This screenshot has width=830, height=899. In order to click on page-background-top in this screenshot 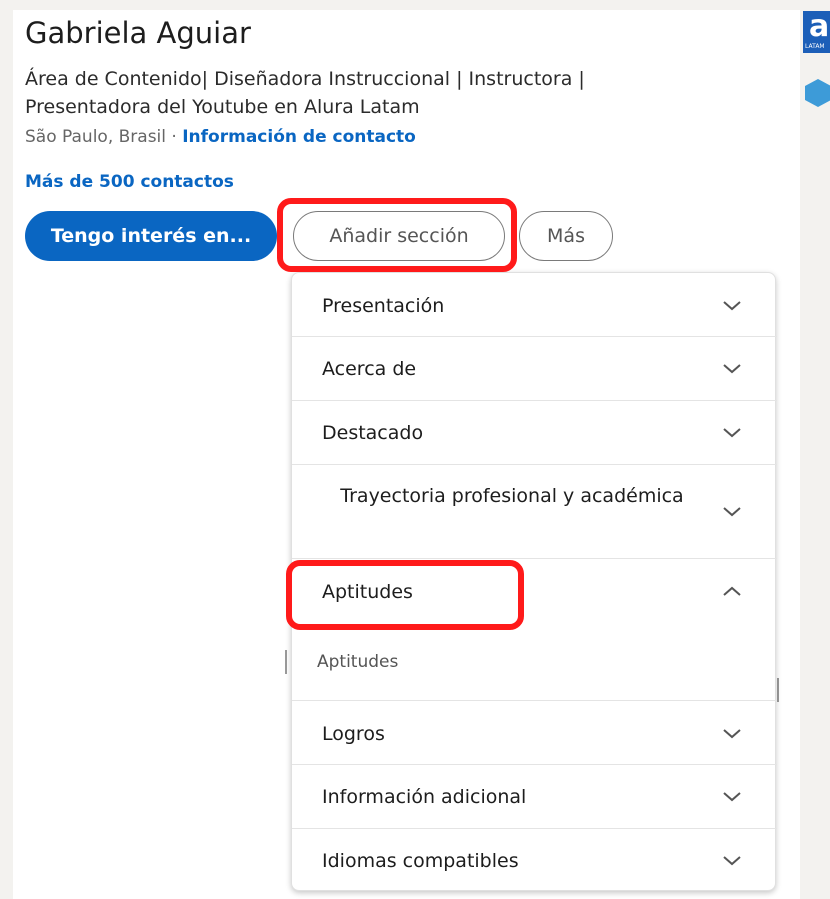, I will do `click(415, 5)`.